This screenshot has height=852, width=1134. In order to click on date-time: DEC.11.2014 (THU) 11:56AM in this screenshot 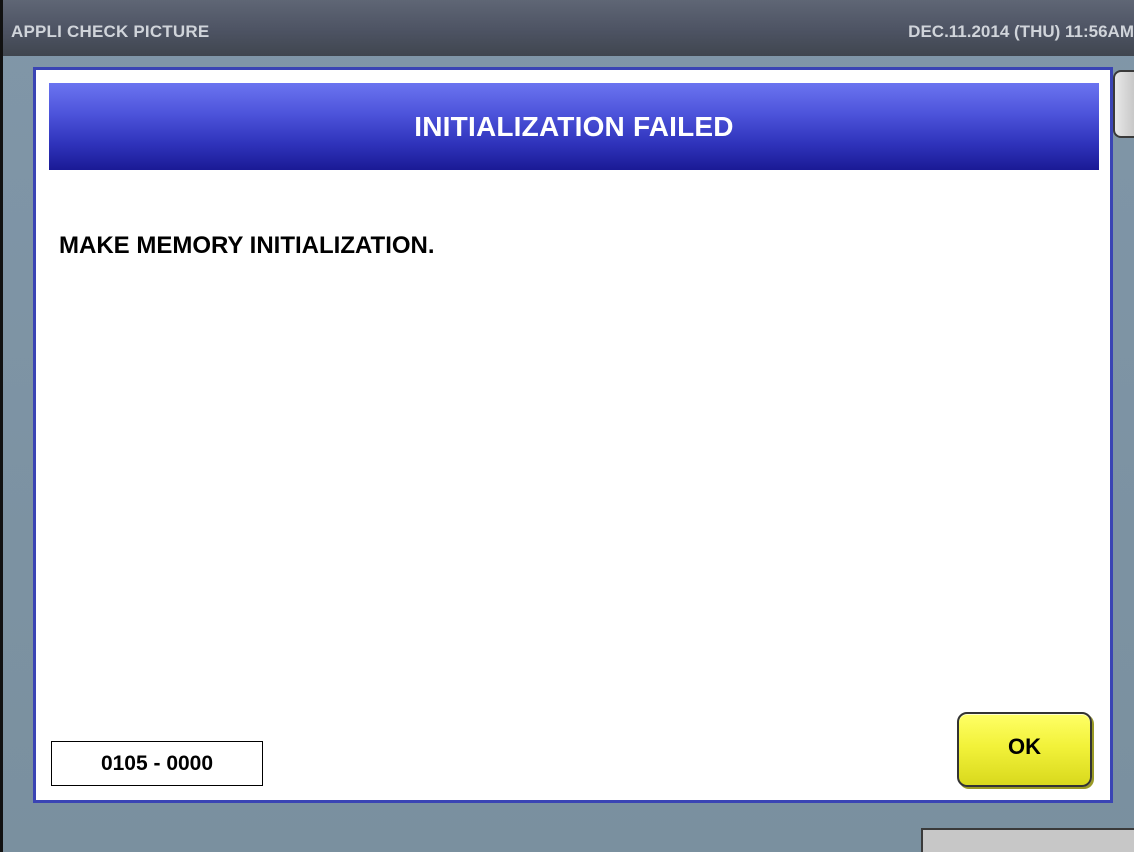, I will do `click(1021, 31)`.